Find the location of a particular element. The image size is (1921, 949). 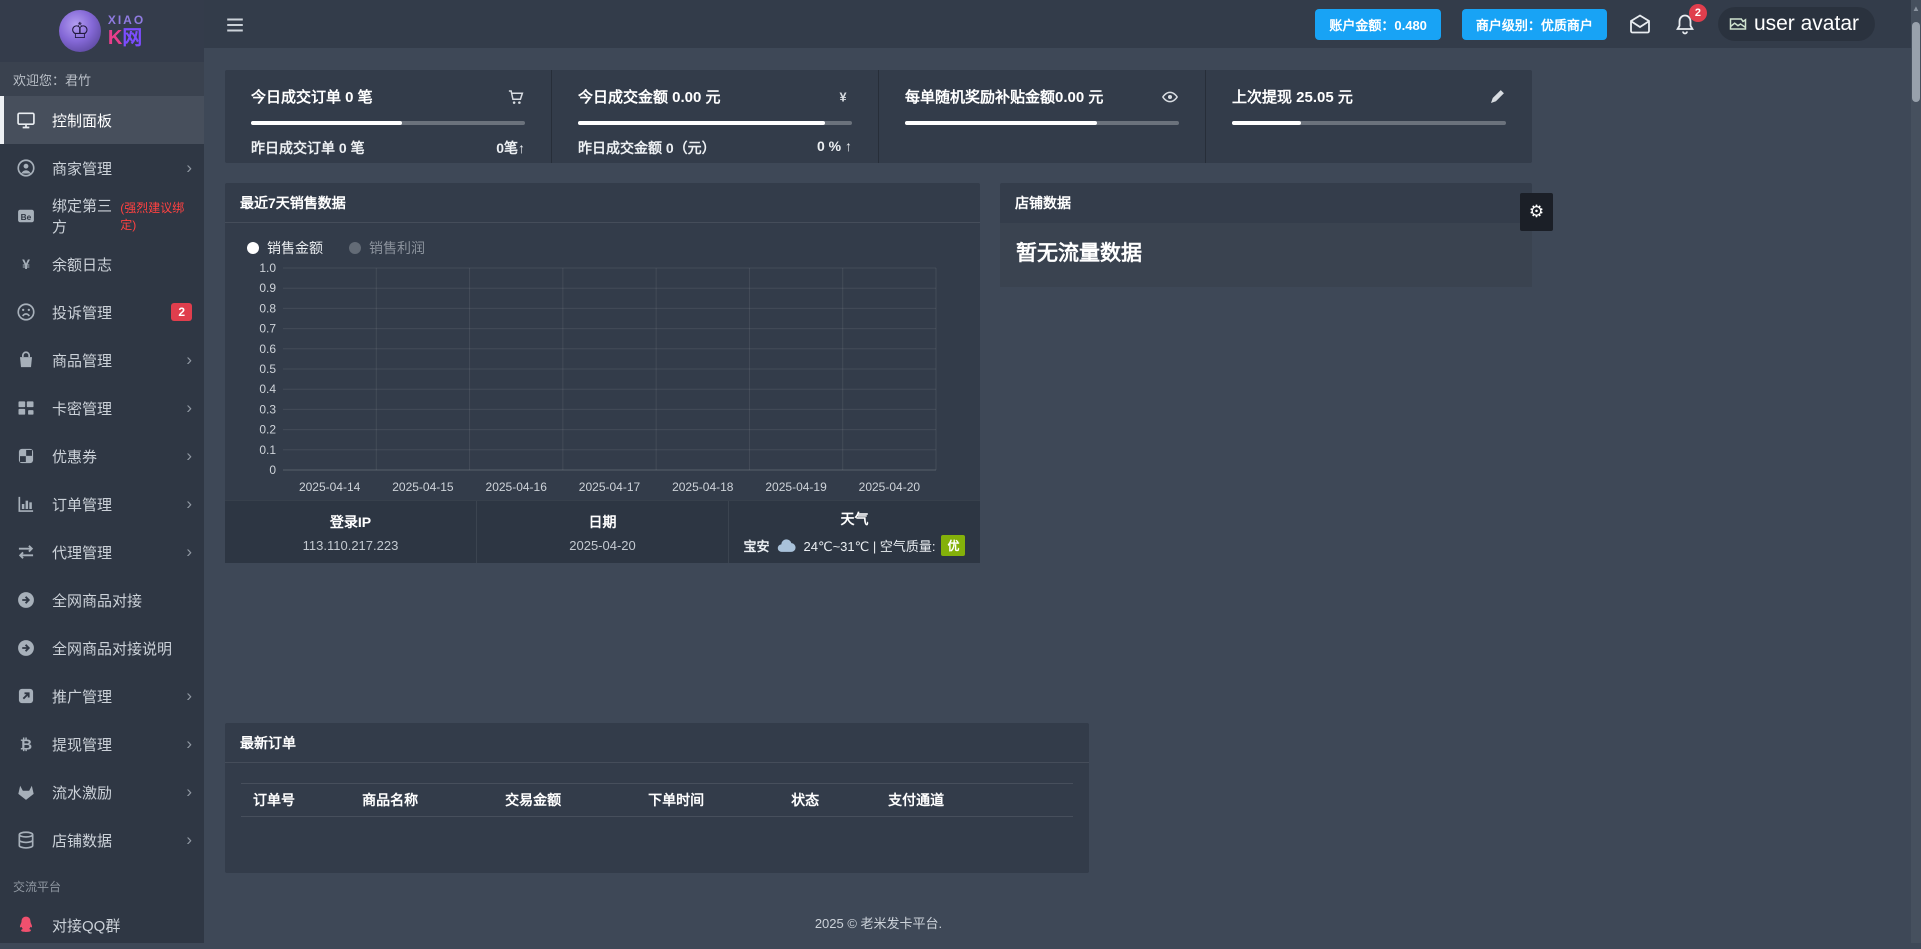

login-ip-label: 登录IP is located at coordinates (350, 522).